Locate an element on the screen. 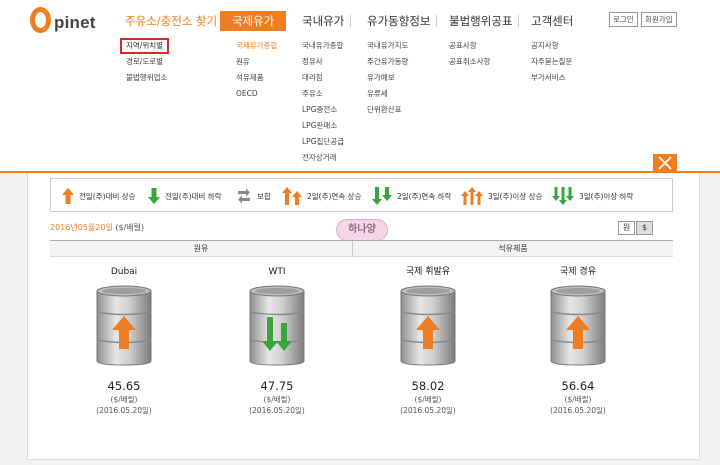  unit-won-button: 원 is located at coordinates (626, 228).